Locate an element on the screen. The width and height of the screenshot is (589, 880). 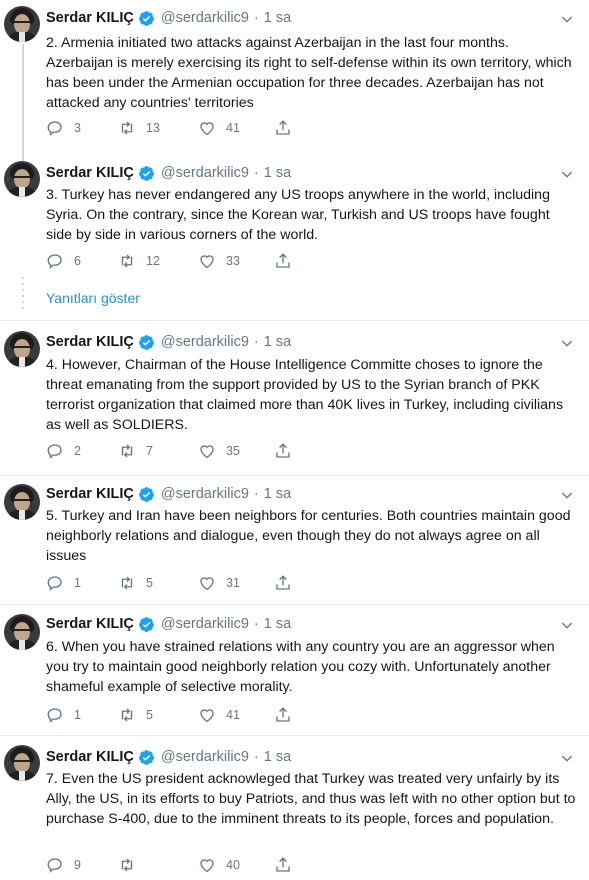
reply-button: 9 is located at coordinates (63, 865).